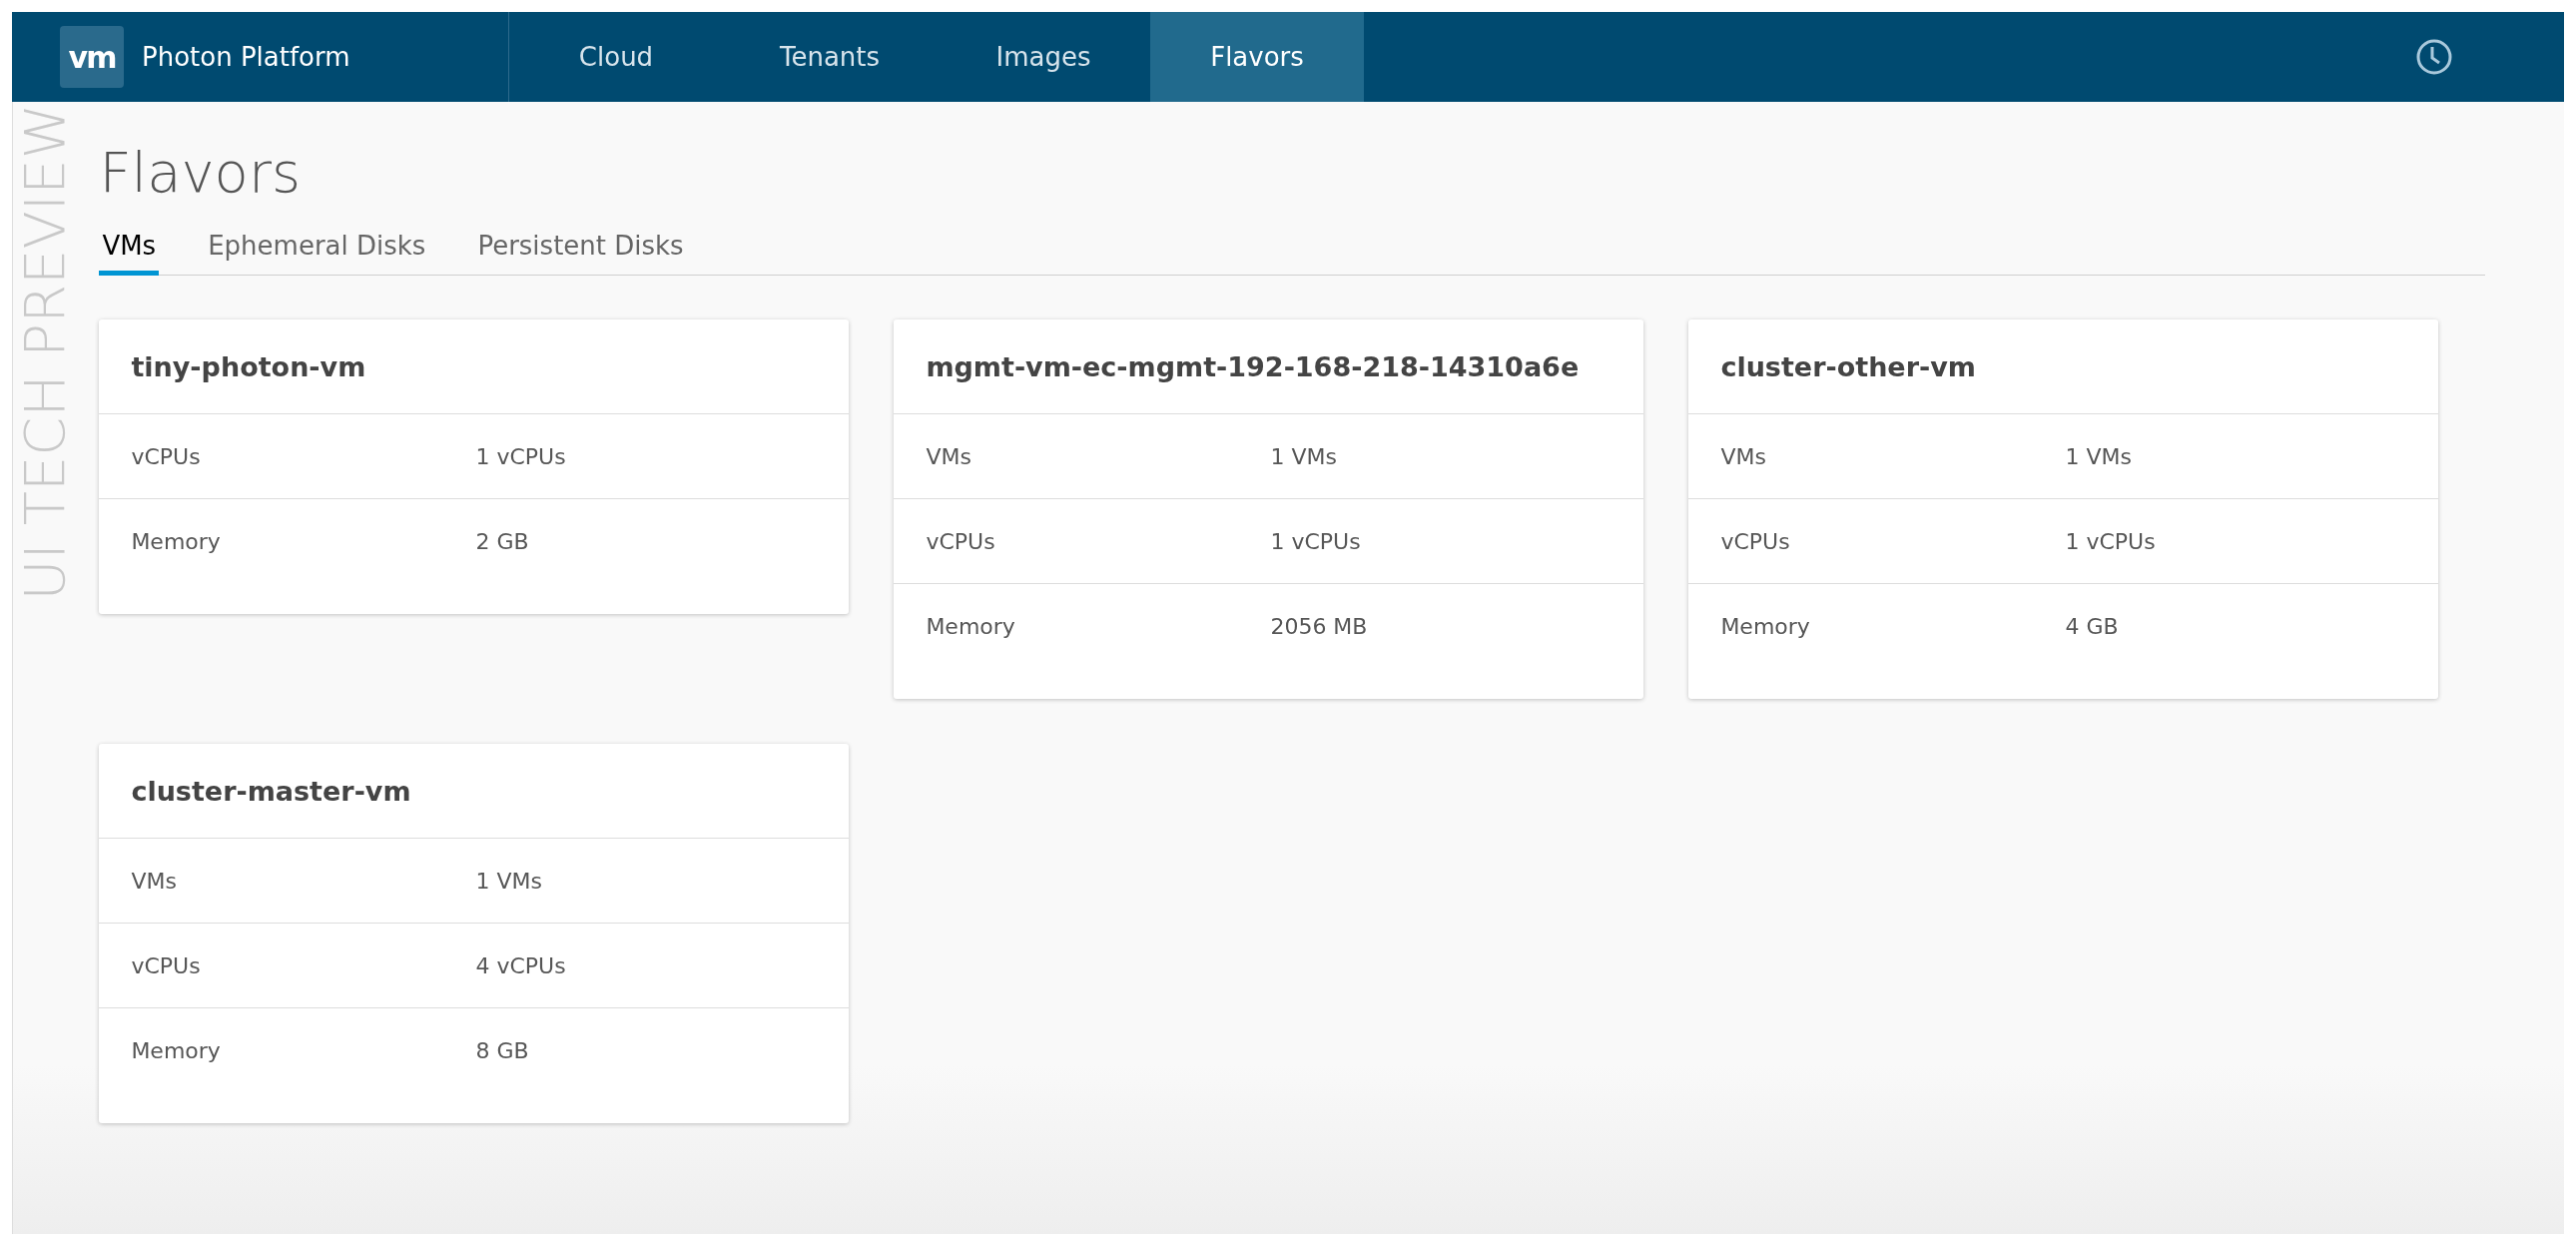 The height and width of the screenshot is (1246, 2576). What do you see at coordinates (502, 1051) in the screenshot?
I see `field-value: 8 GB` at bounding box center [502, 1051].